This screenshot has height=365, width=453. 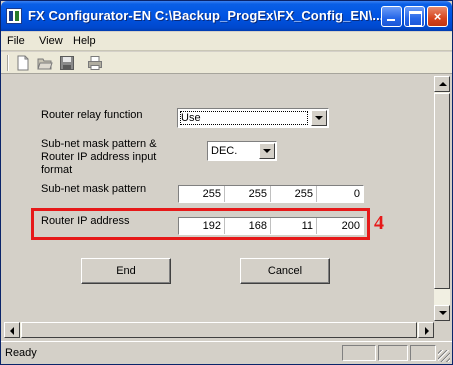 I want to click on arrow-down-icon, so click(x=443, y=313).